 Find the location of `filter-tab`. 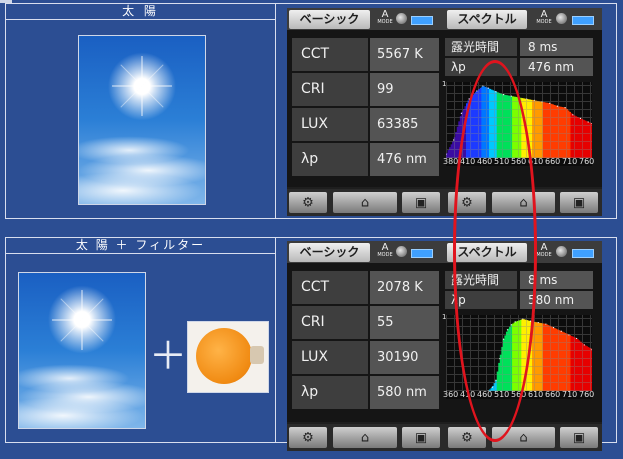

filter-tab is located at coordinates (257, 355).